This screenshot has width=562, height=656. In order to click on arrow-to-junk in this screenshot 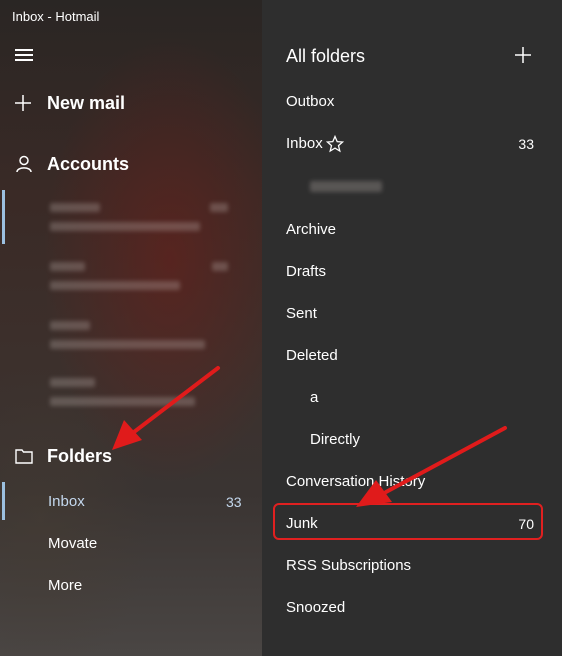, I will do `click(431, 466)`.